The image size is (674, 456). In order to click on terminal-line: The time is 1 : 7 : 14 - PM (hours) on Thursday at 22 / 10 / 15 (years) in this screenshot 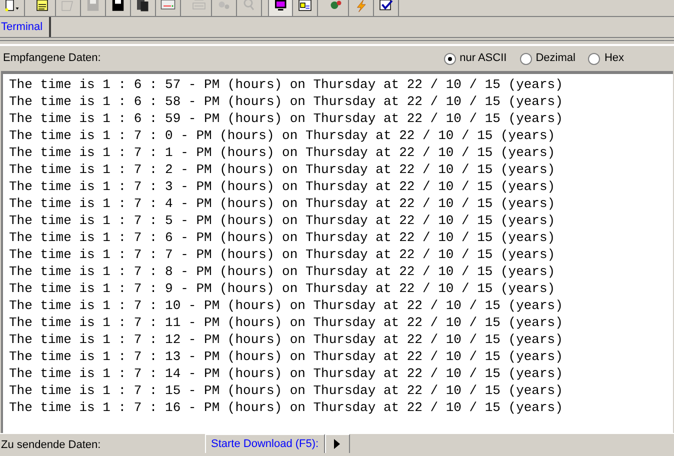, I will do `click(286, 373)`.